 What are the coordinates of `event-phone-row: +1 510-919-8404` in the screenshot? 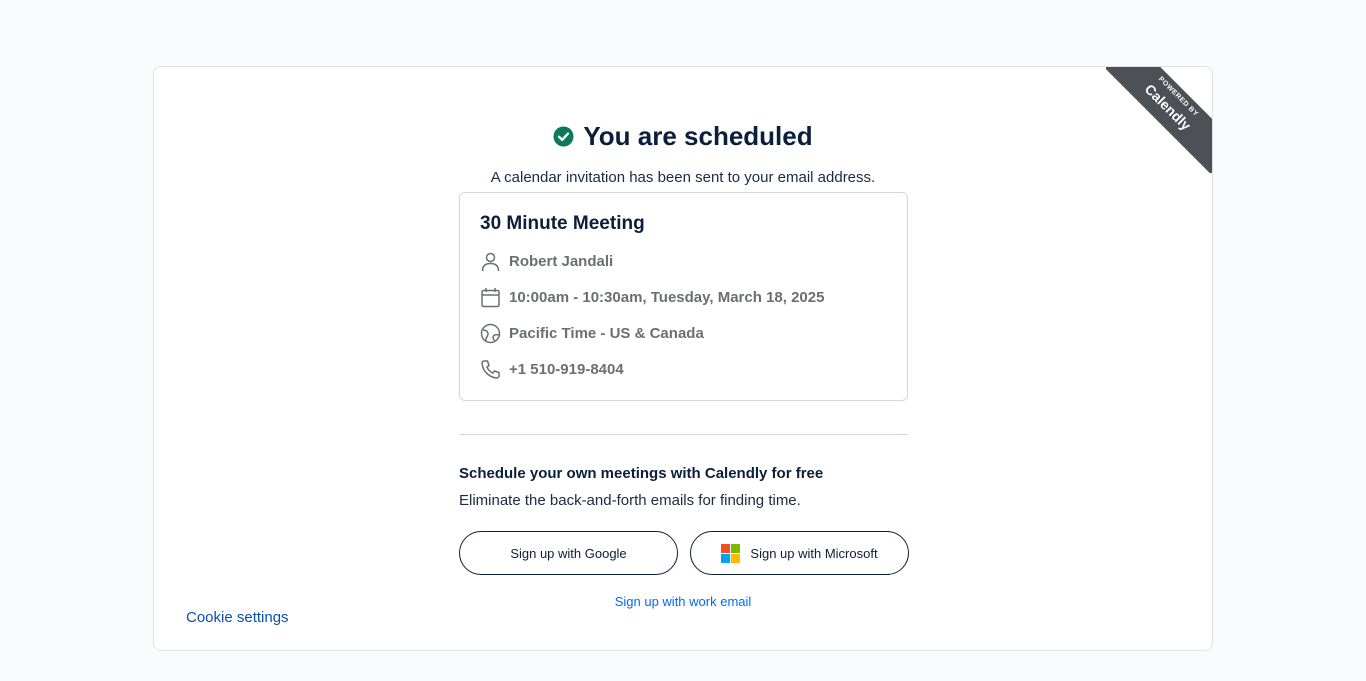 It's located at (683, 369).